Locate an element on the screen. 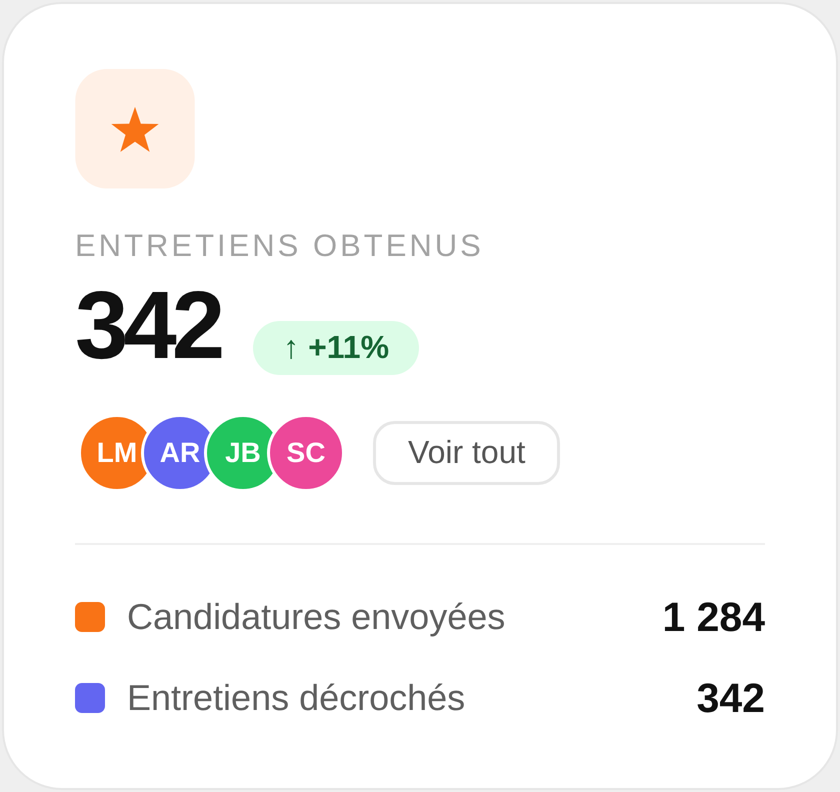 Image resolution: width=840 pixels, height=792 pixels. legend-label: Candidatures envoyées is located at coordinates (316, 617).